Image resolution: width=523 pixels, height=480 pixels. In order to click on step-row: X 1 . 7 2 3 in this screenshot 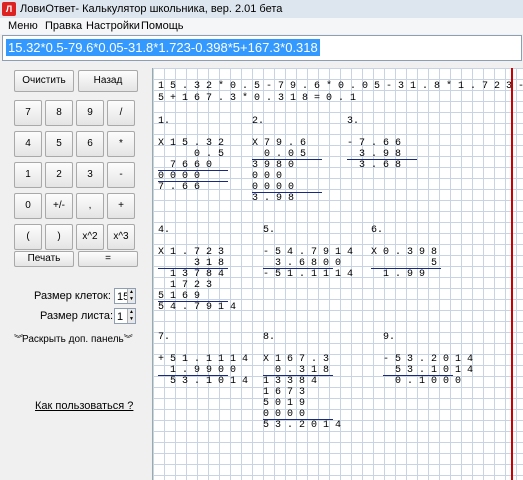, I will do `click(191, 252)`.